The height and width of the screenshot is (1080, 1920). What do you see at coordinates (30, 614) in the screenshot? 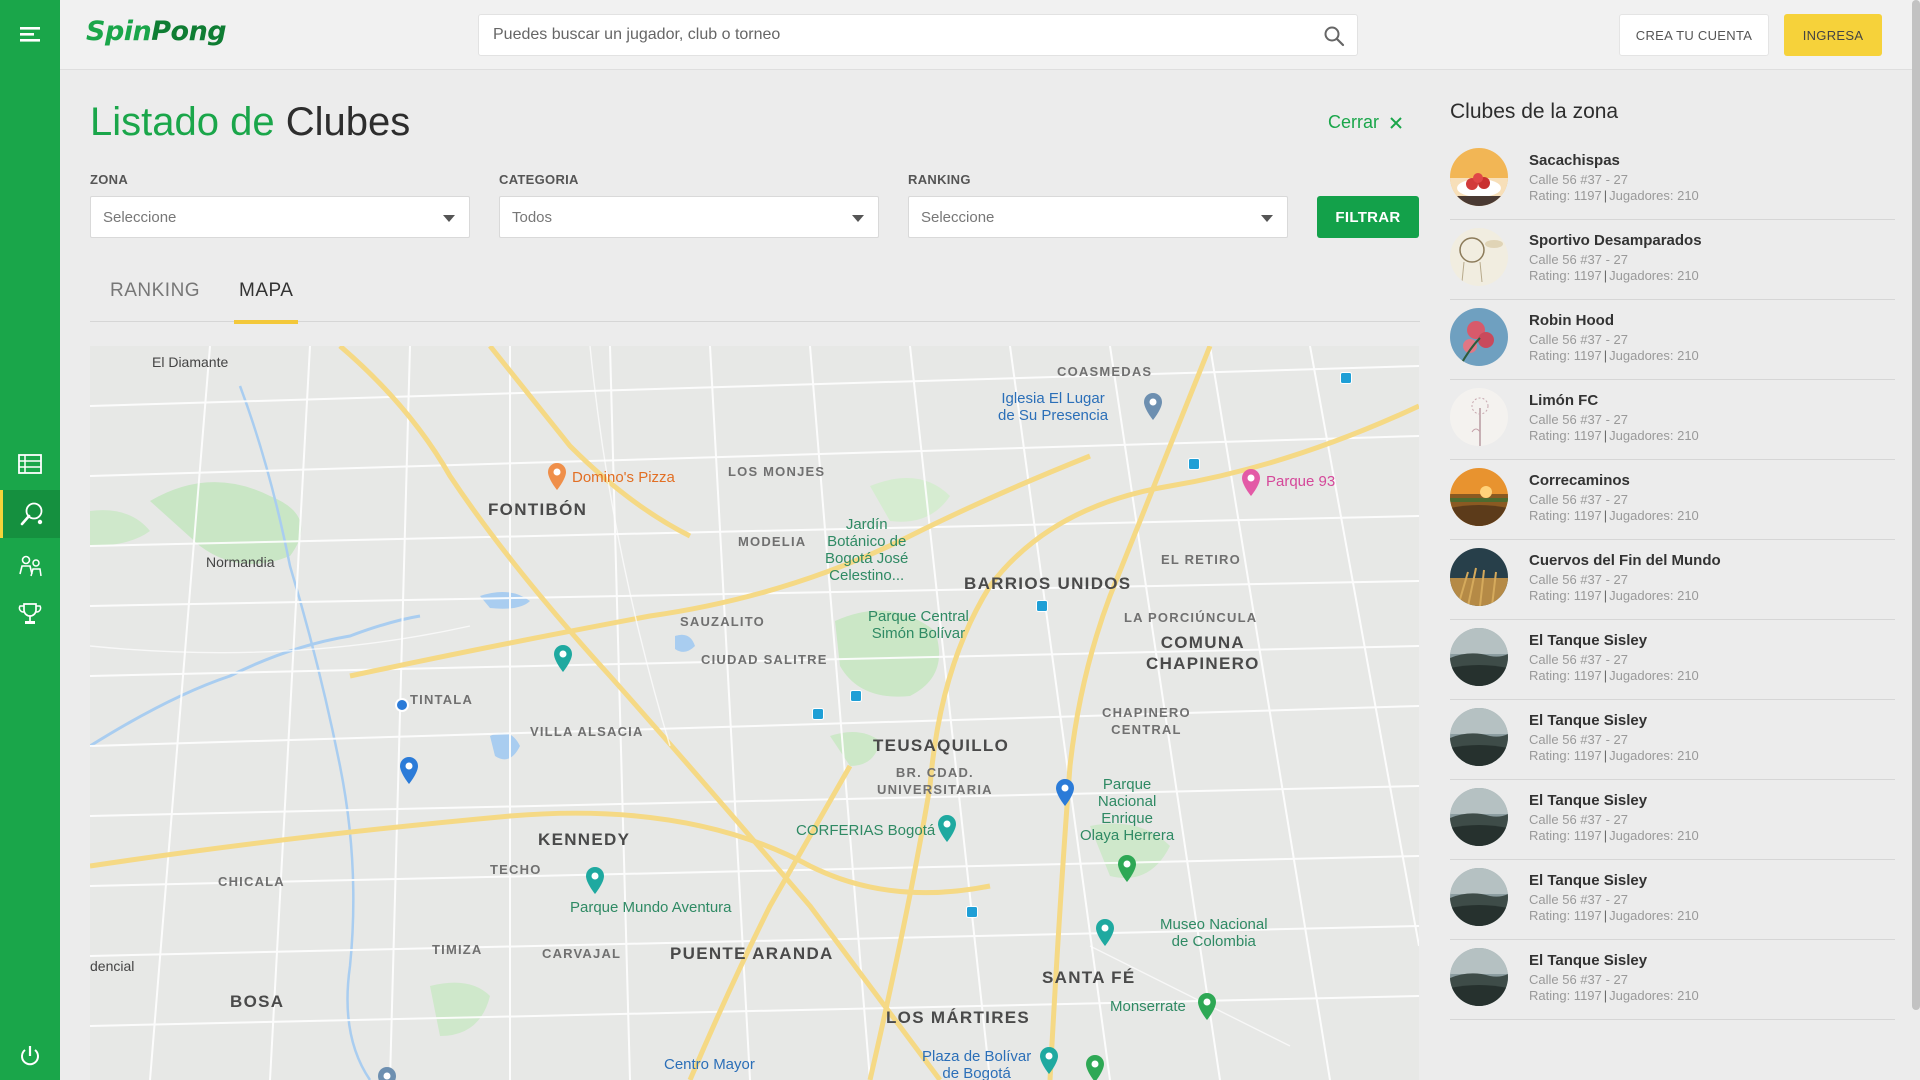
I see `trophy-icon` at bounding box center [30, 614].